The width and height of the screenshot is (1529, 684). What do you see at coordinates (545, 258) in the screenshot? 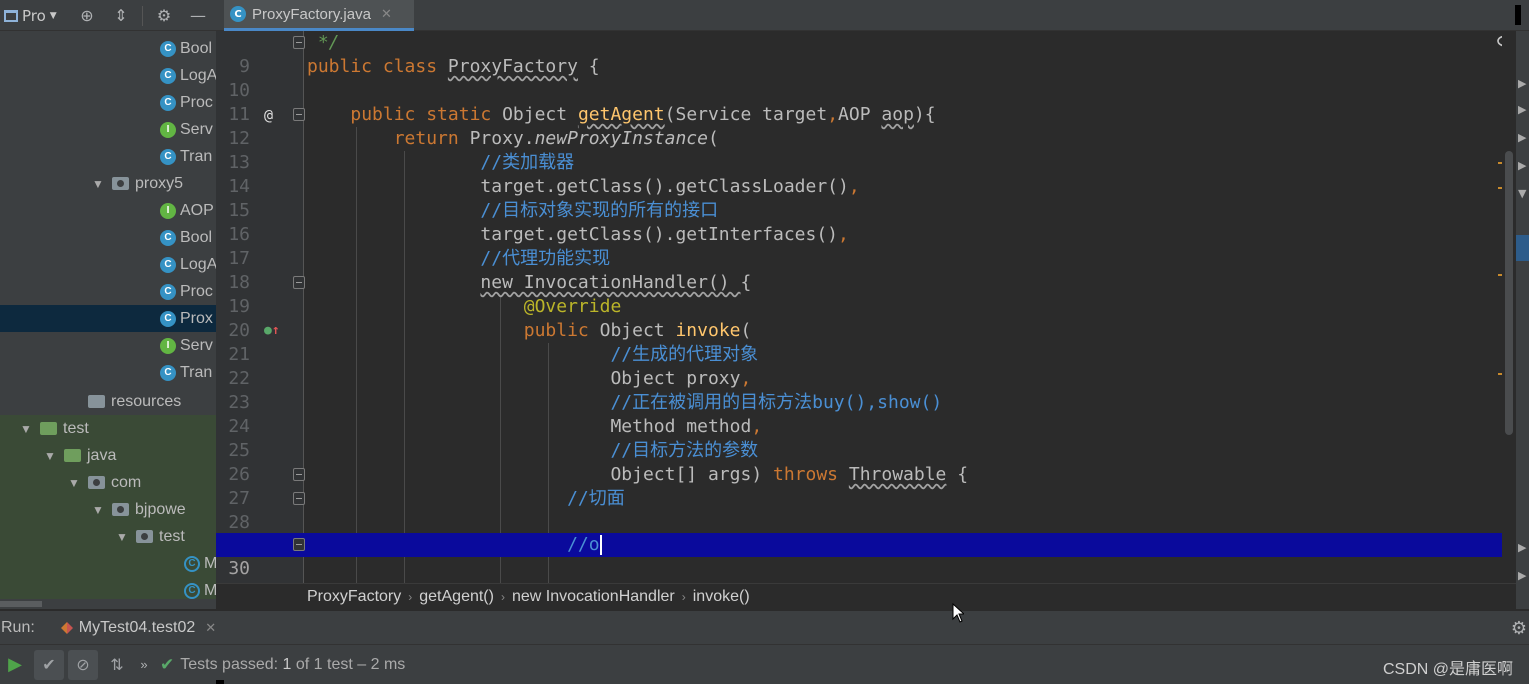
I see `comment: //代理功能实现` at bounding box center [545, 258].